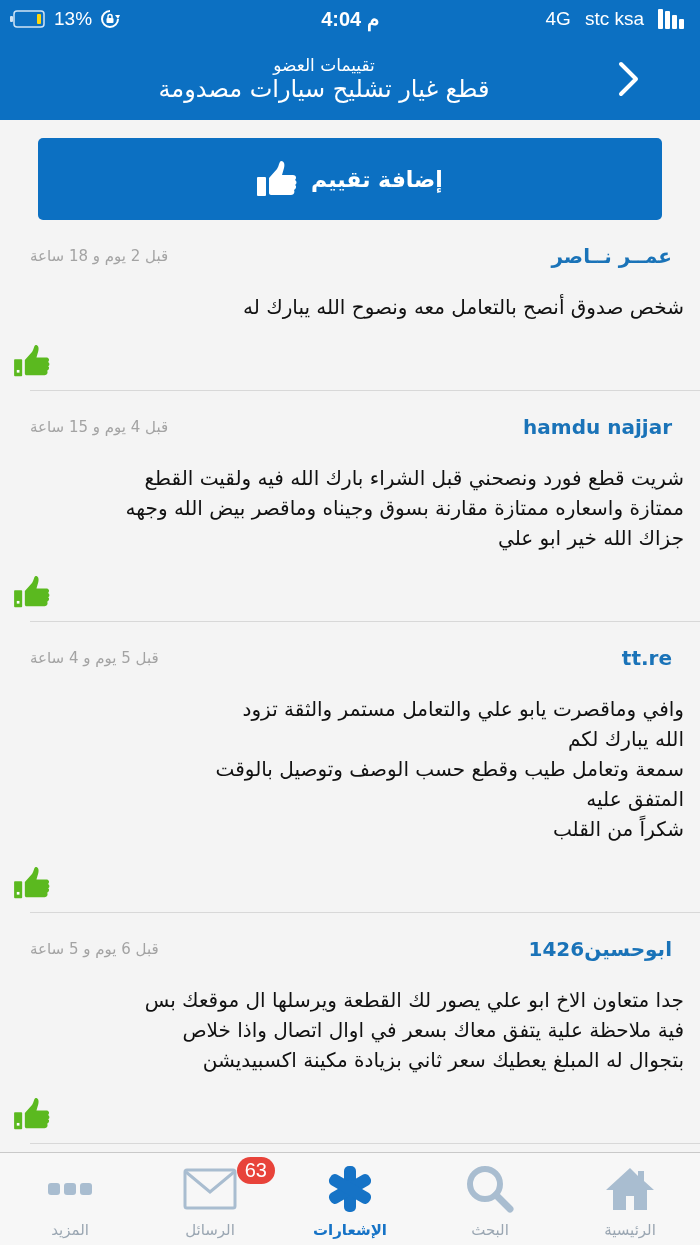 This screenshot has width=700, height=1245. I want to click on tab-bar-item: الإشعارات, so click(350, 1199).